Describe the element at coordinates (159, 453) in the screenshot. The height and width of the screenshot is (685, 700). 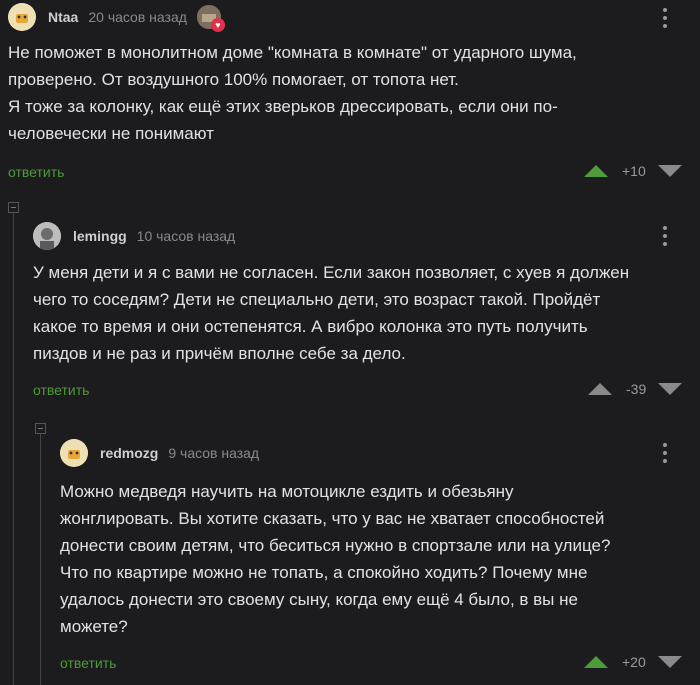
I see `comment-header: redmozg 9 часов назад` at that location.